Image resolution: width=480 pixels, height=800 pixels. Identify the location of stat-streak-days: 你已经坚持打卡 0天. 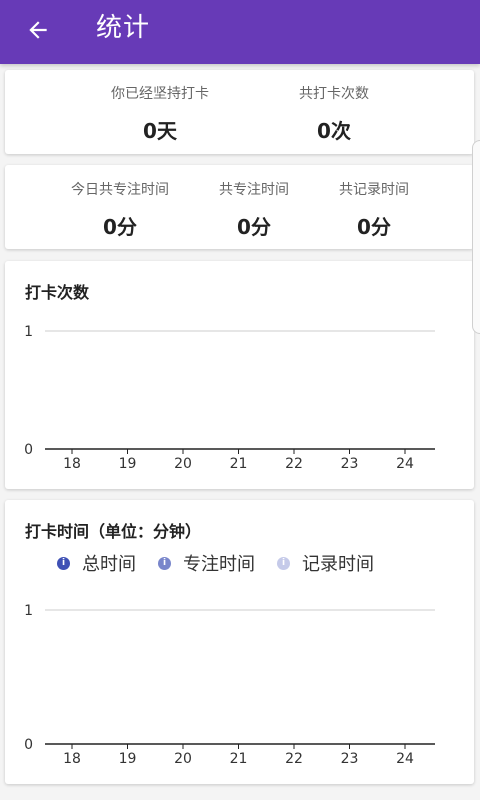
(160, 114).